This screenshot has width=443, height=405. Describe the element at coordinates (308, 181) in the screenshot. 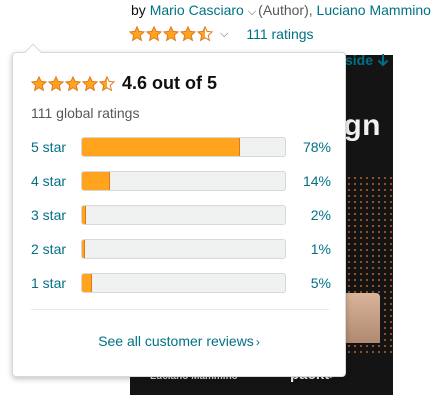

I see `histogram-percent: 14%` at that location.